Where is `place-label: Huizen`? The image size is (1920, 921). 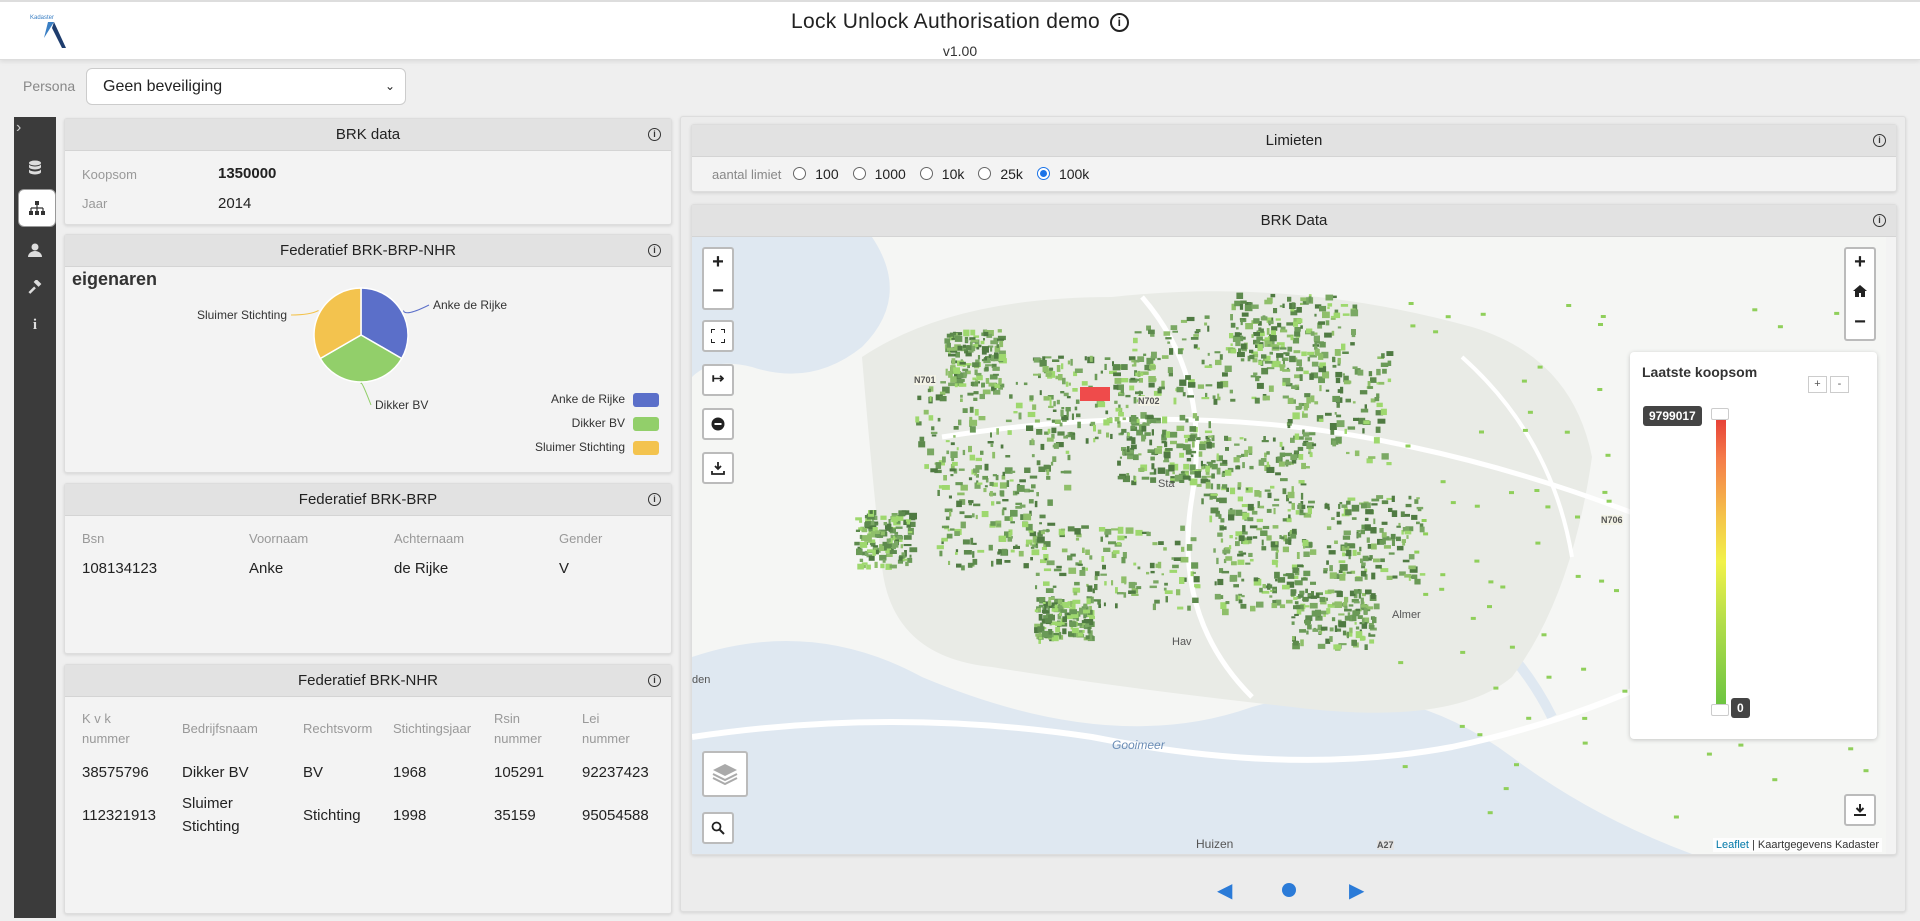 place-label: Huizen is located at coordinates (1215, 844).